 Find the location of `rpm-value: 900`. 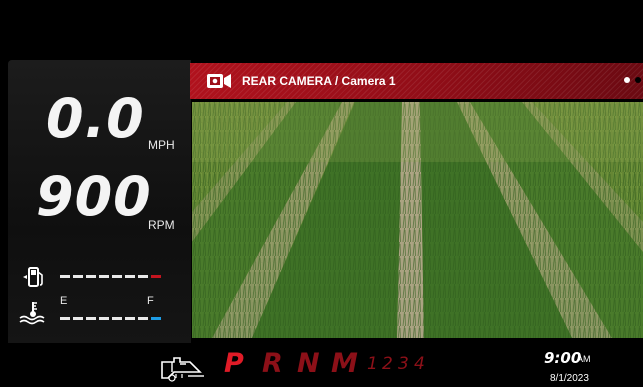

rpm-value: 900 is located at coordinates (94, 196).